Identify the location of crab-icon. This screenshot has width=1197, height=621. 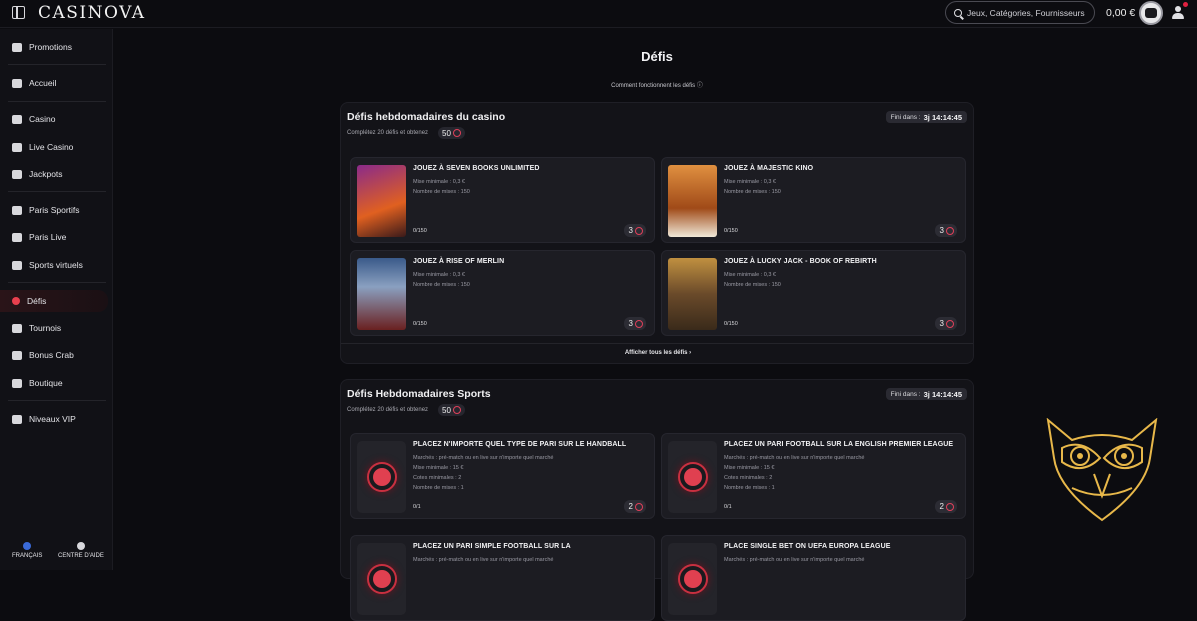
(17, 355).